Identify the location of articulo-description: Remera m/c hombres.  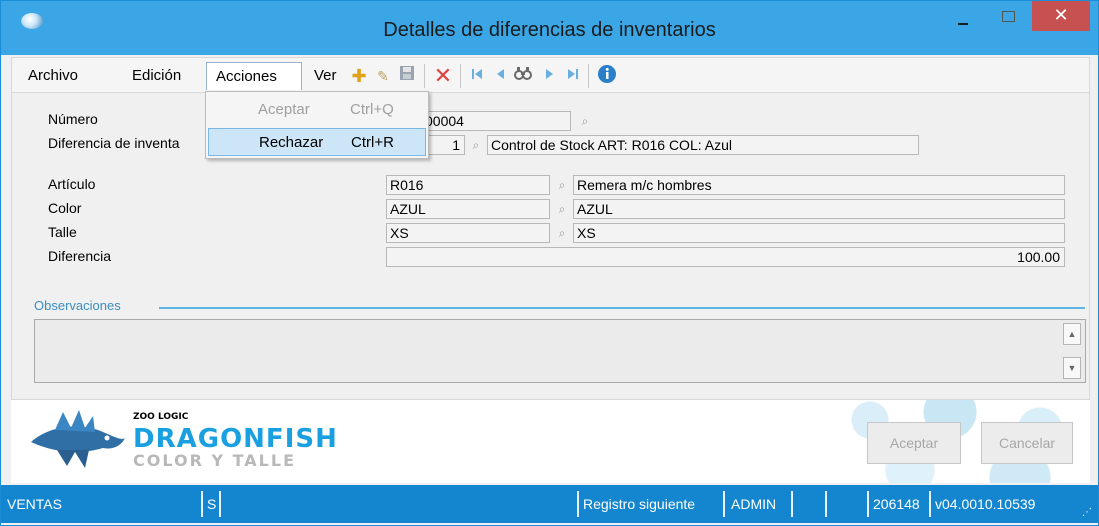
(819, 185).